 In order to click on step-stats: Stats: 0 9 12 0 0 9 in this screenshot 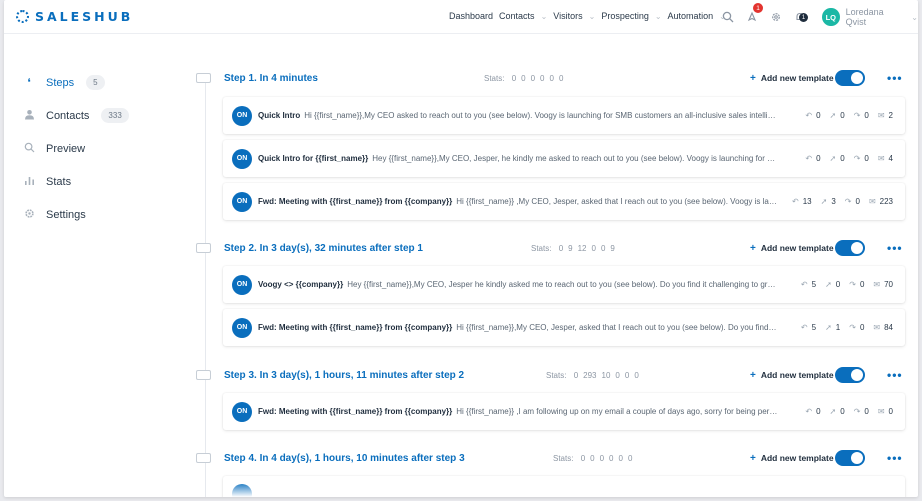, I will do `click(573, 248)`.